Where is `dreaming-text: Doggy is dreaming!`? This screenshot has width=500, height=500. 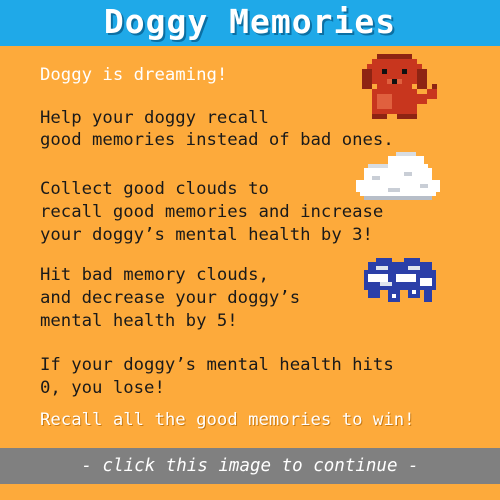 dreaming-text: Doggy is dreaming! is located at coordinates (134, 75).